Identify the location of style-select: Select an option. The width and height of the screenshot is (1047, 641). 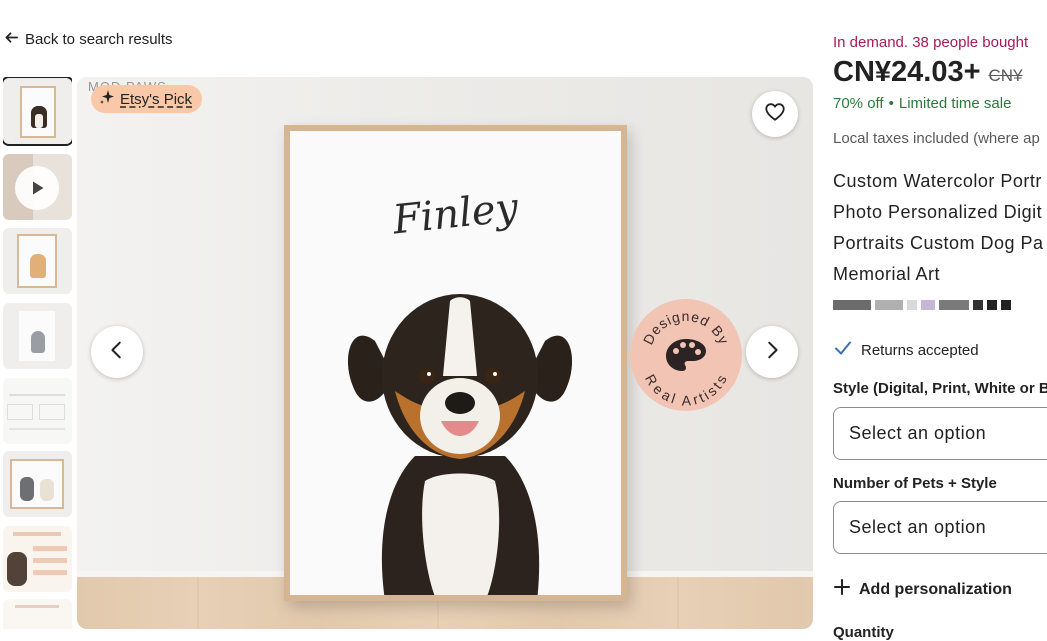
(940, 433).